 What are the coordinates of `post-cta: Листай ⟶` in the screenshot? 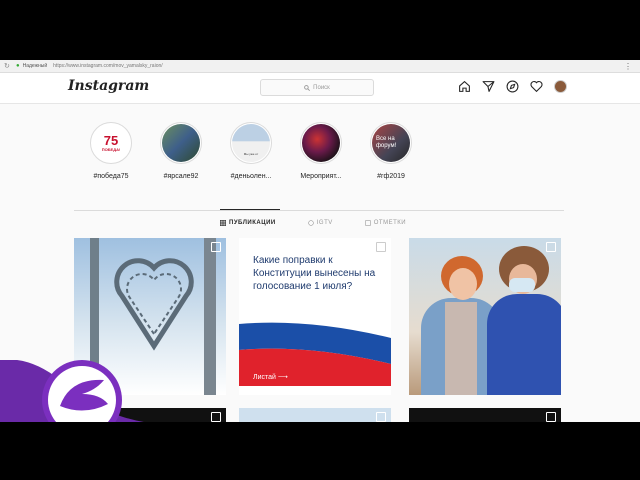 It's located at (270, 377).